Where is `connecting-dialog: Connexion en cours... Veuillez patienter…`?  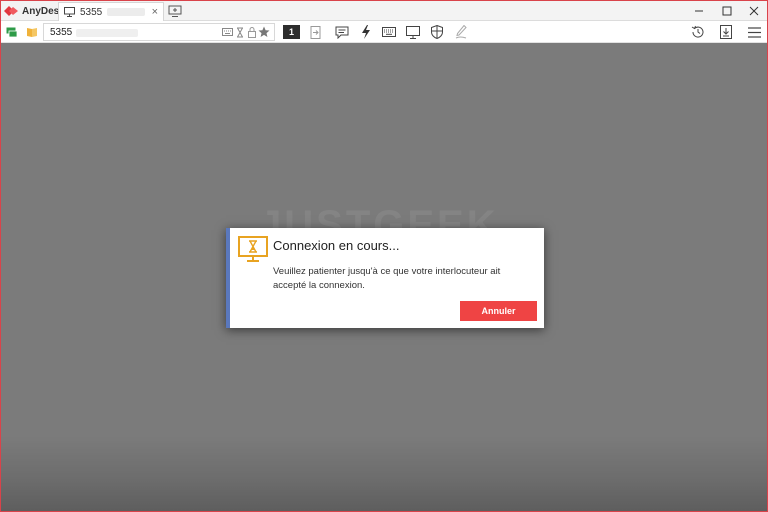
connecting-dialog: Connexion en cours... Veuillez patienter… is located at coordinates (385, 278).